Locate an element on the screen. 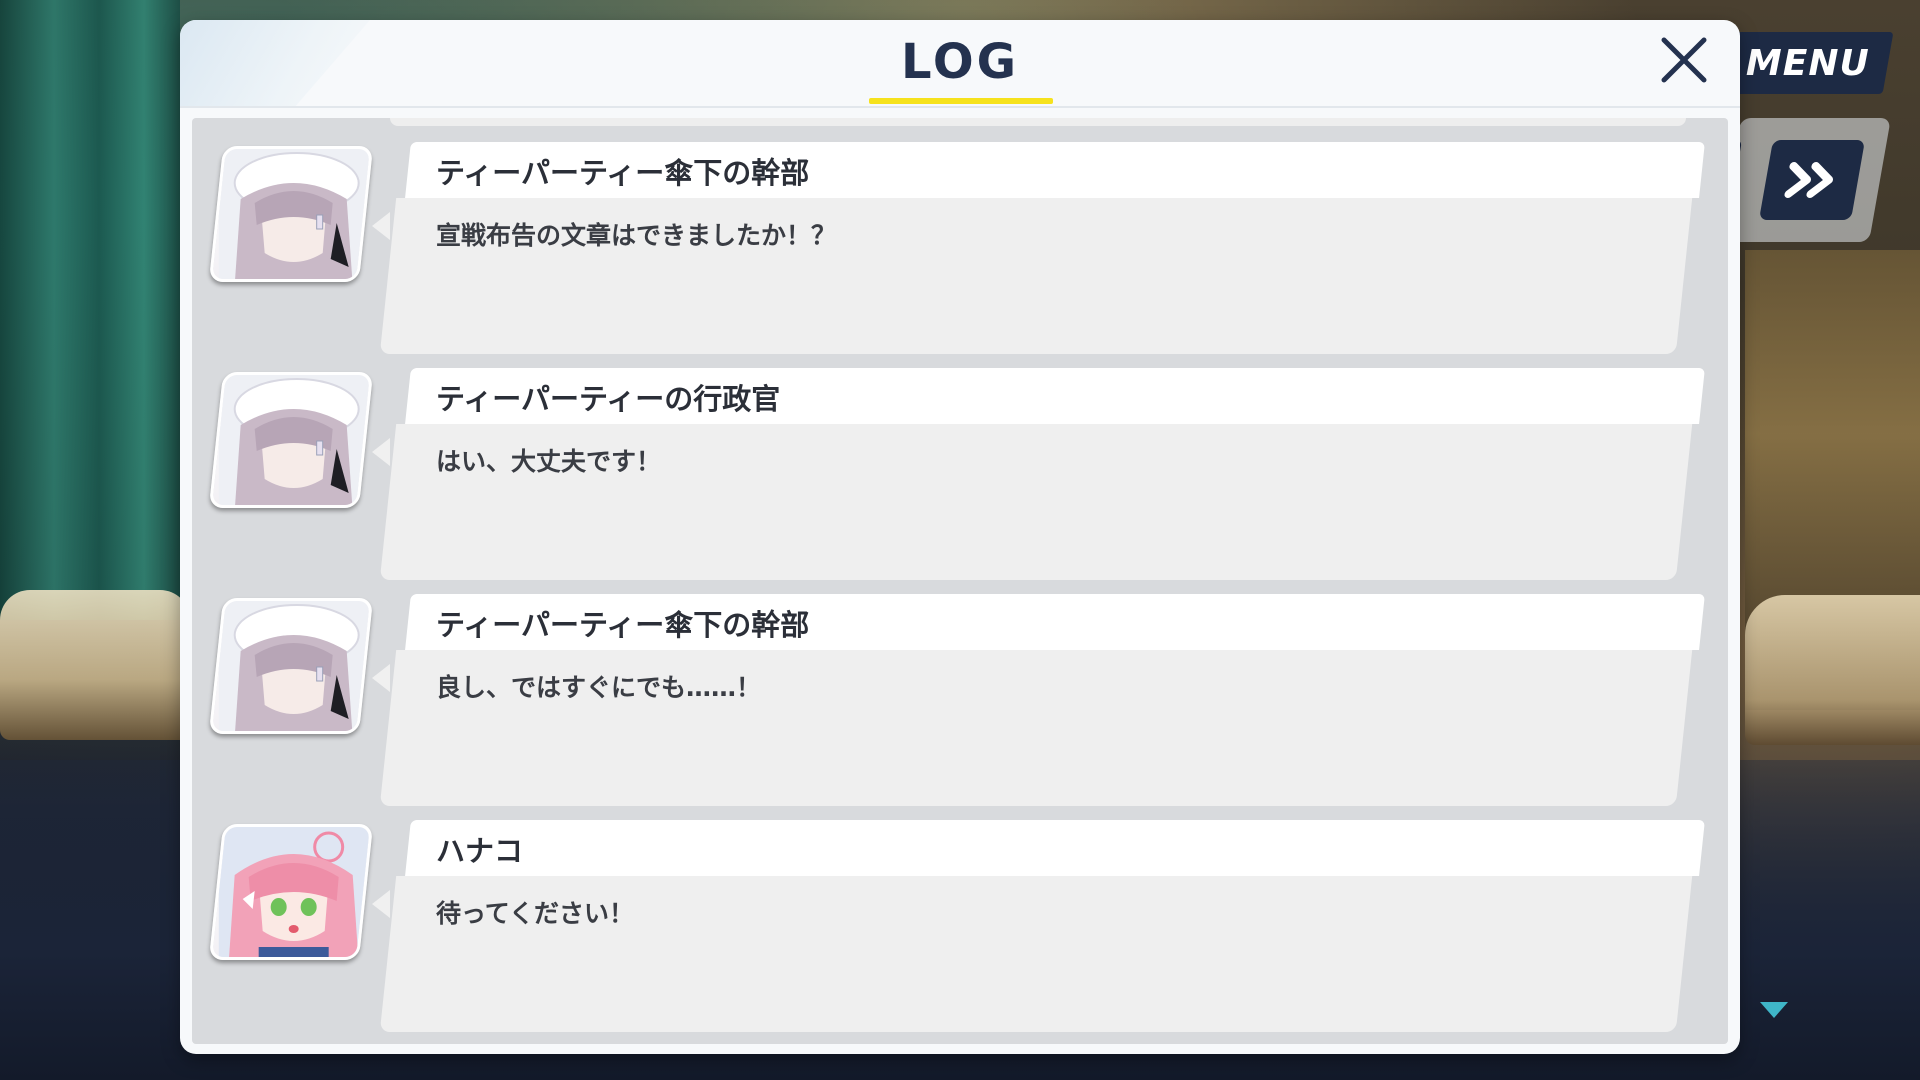 This screenshot has height=1080, width=1920. pink-haired-hanako-portrait is located at coordinates (291, 892).